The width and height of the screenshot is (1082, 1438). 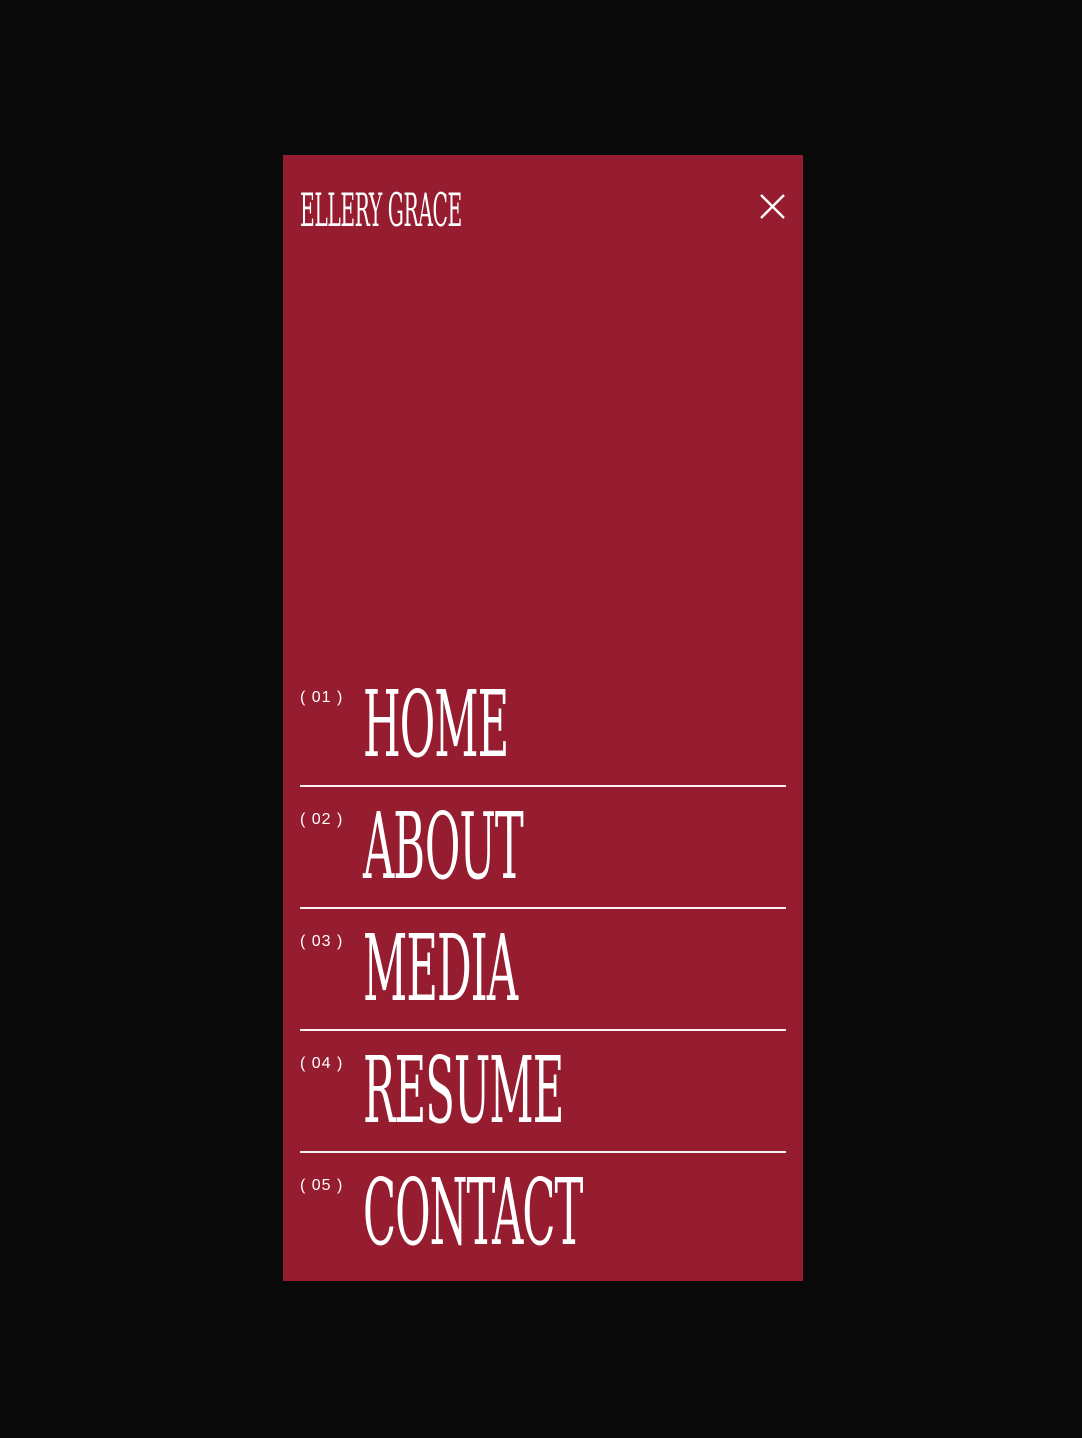 What do you see at coordinates (322, 819) in the screenshot?
I see `nav-item-number: ( 02 )` at bounding box center [322, 819].